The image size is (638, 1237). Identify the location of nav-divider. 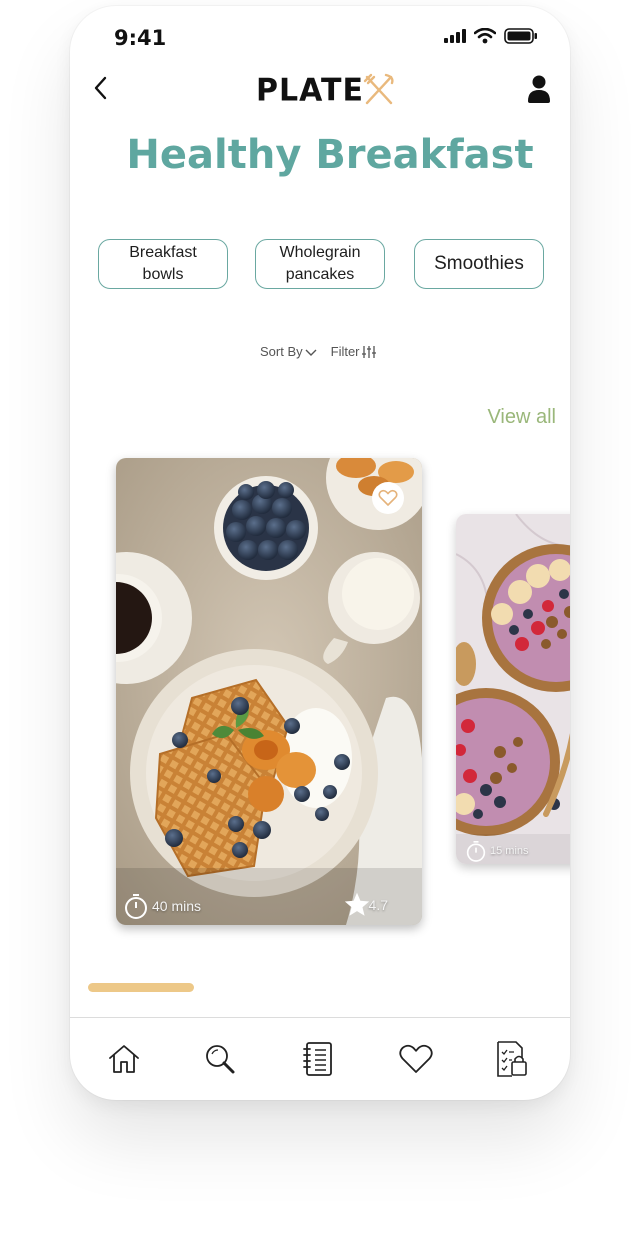
(320, 1017).